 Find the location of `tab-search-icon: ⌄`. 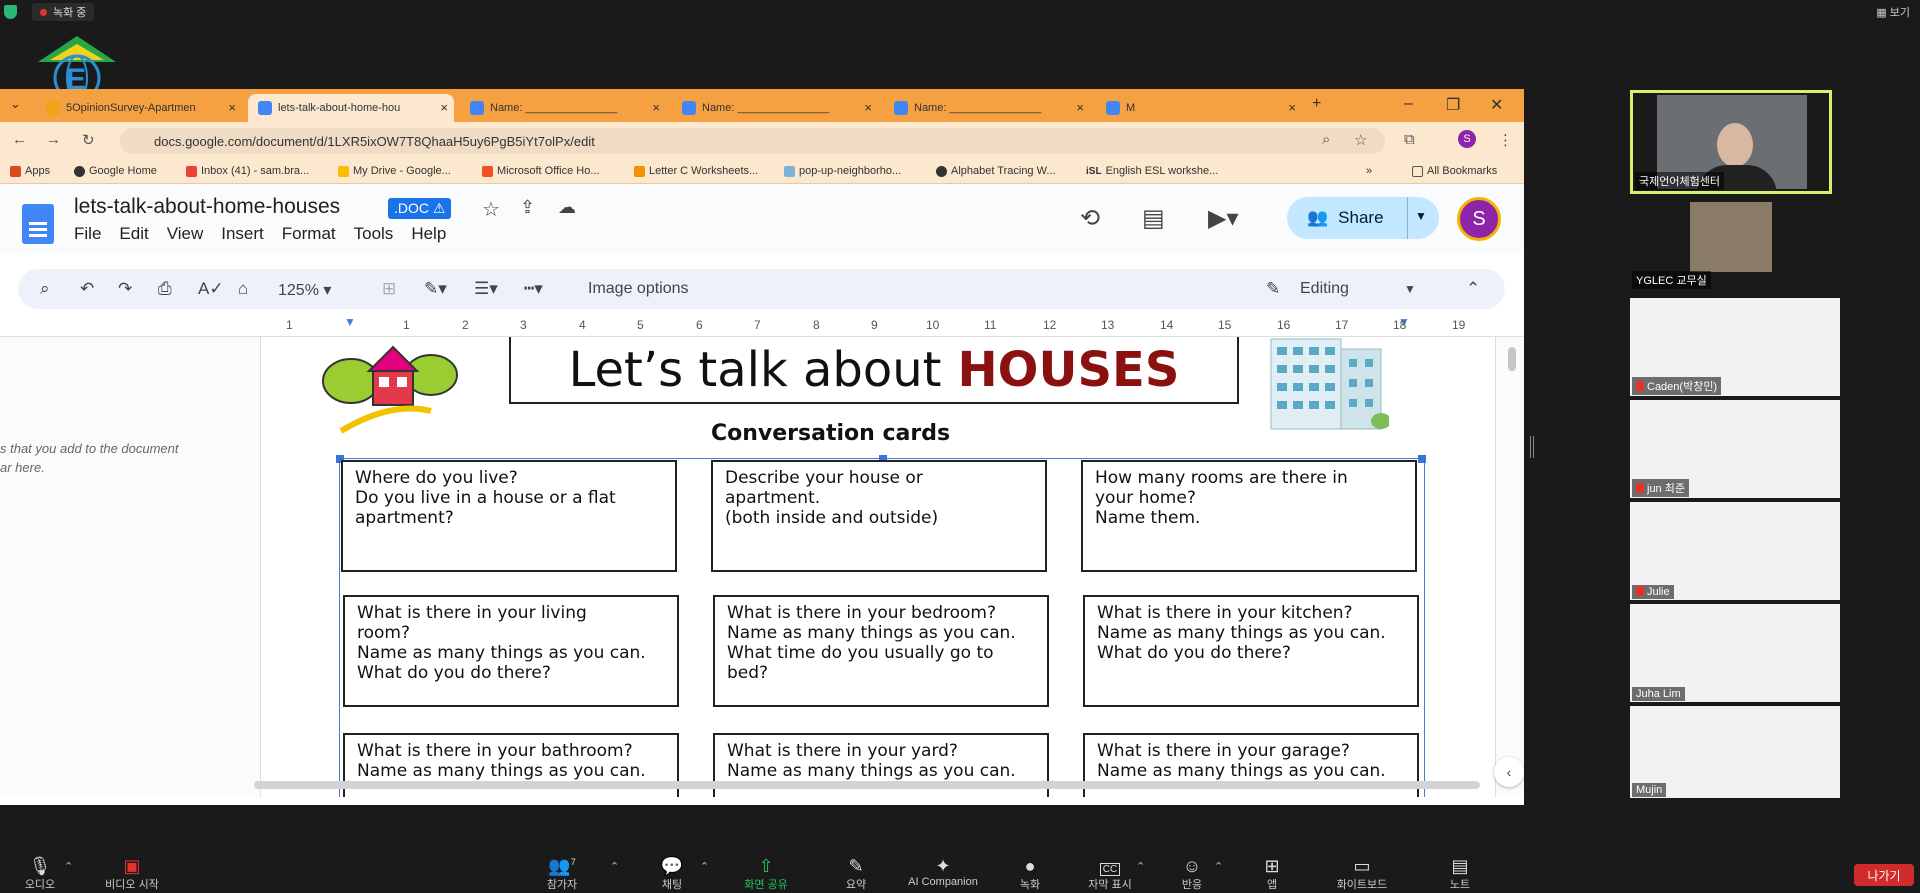

tab-search-icon: ⌄ is located at coordinates (15, 104).